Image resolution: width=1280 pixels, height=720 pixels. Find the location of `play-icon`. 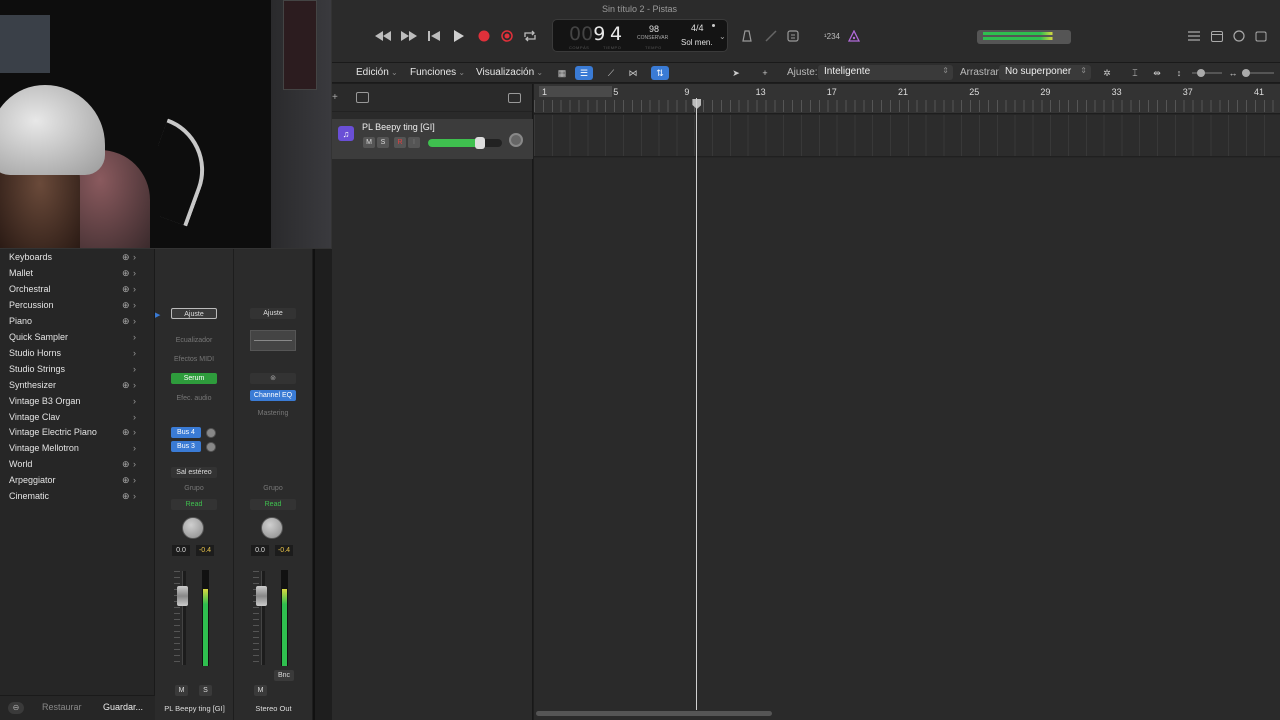

play-icon is located at coordinates (459, 36).